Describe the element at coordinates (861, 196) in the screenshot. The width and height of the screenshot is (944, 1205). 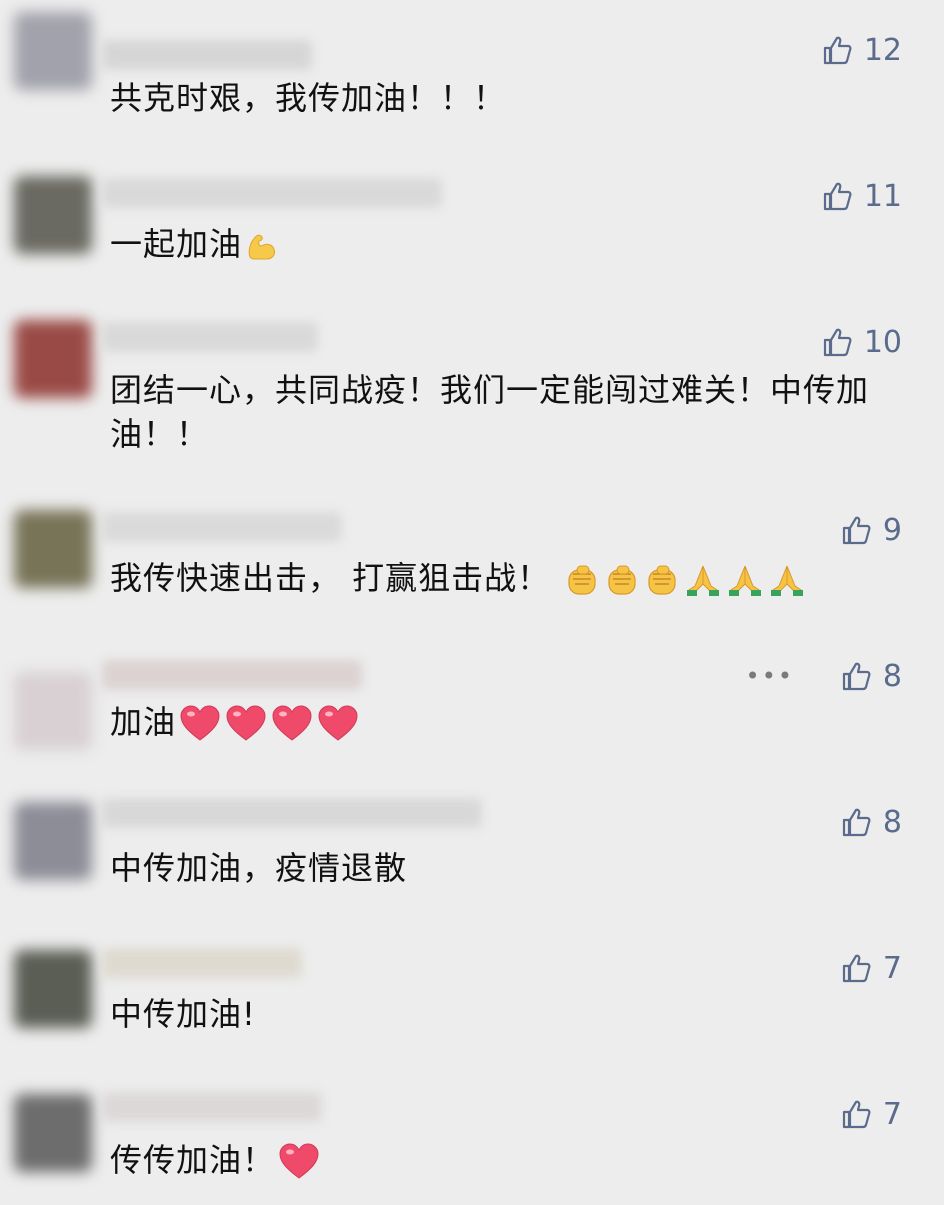
I see `like-button: 11` at that location.